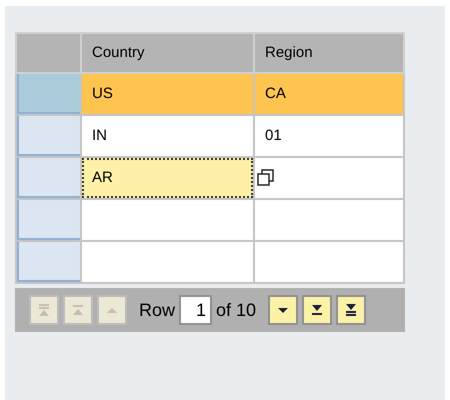 This screenshot has height=400, width=450. I want to click on column-header: Country, so click(167, 53).